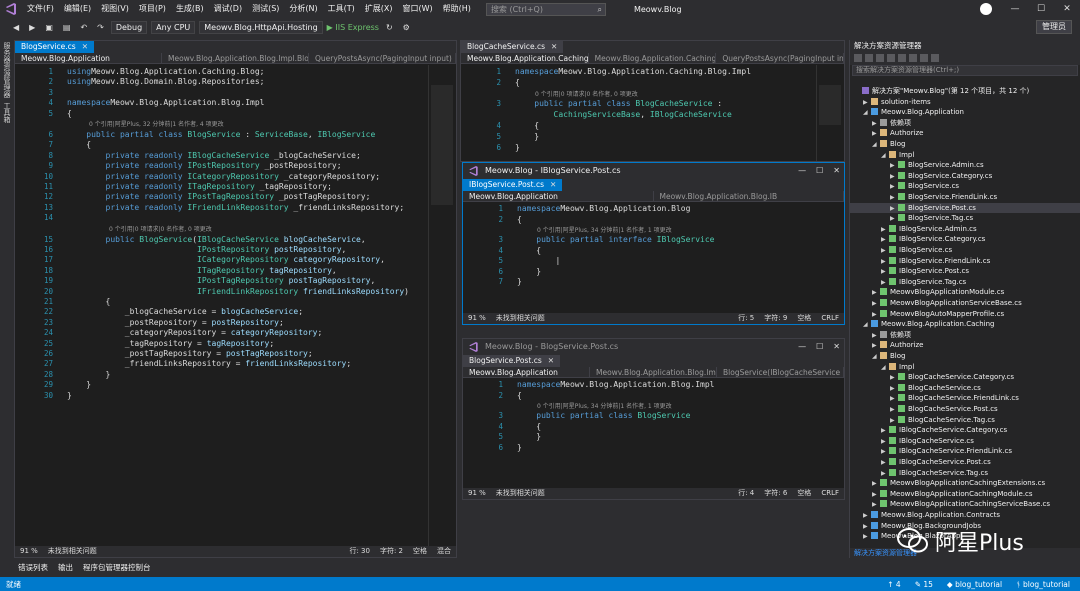 The image size is (1080, 591). I want to click on refresh-icon, so click(902, 58).